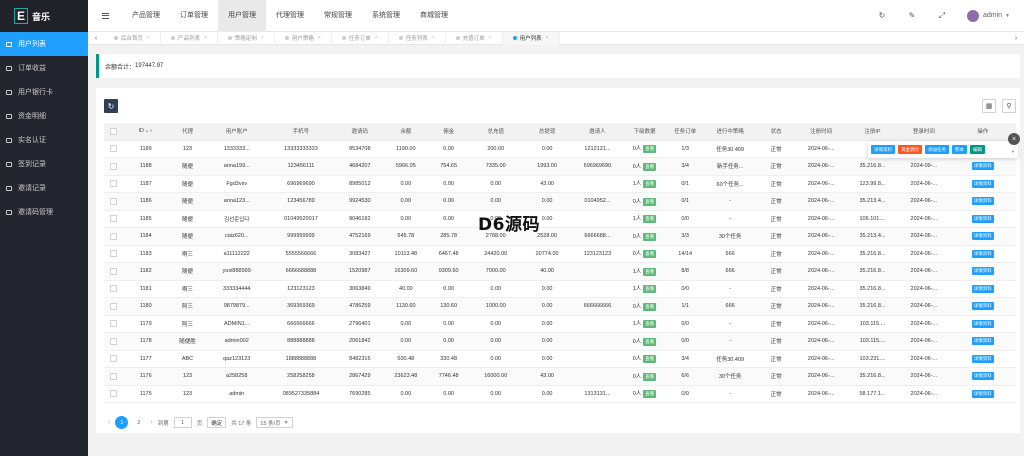  What do you see at coordinates (959, 149) in the screenshot?
I see `popover-button-3: 熊本` at bounding box center [959, 149].